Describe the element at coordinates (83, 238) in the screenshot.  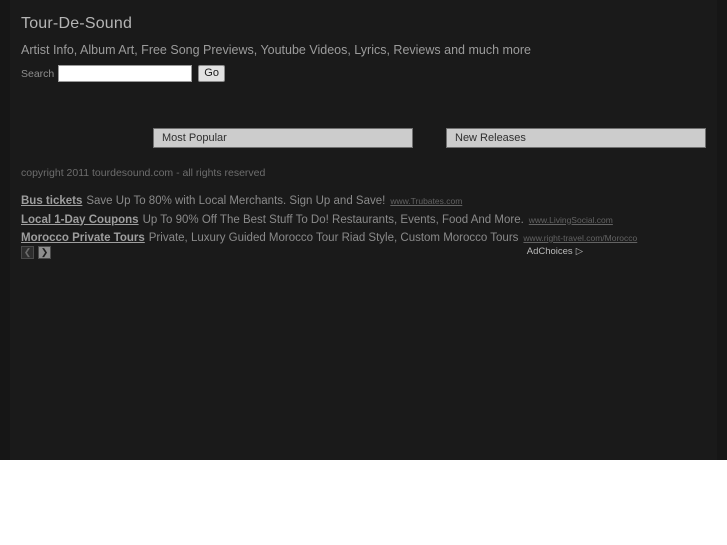
I see `ad-title-link: Morocco Private Tours` at that location.